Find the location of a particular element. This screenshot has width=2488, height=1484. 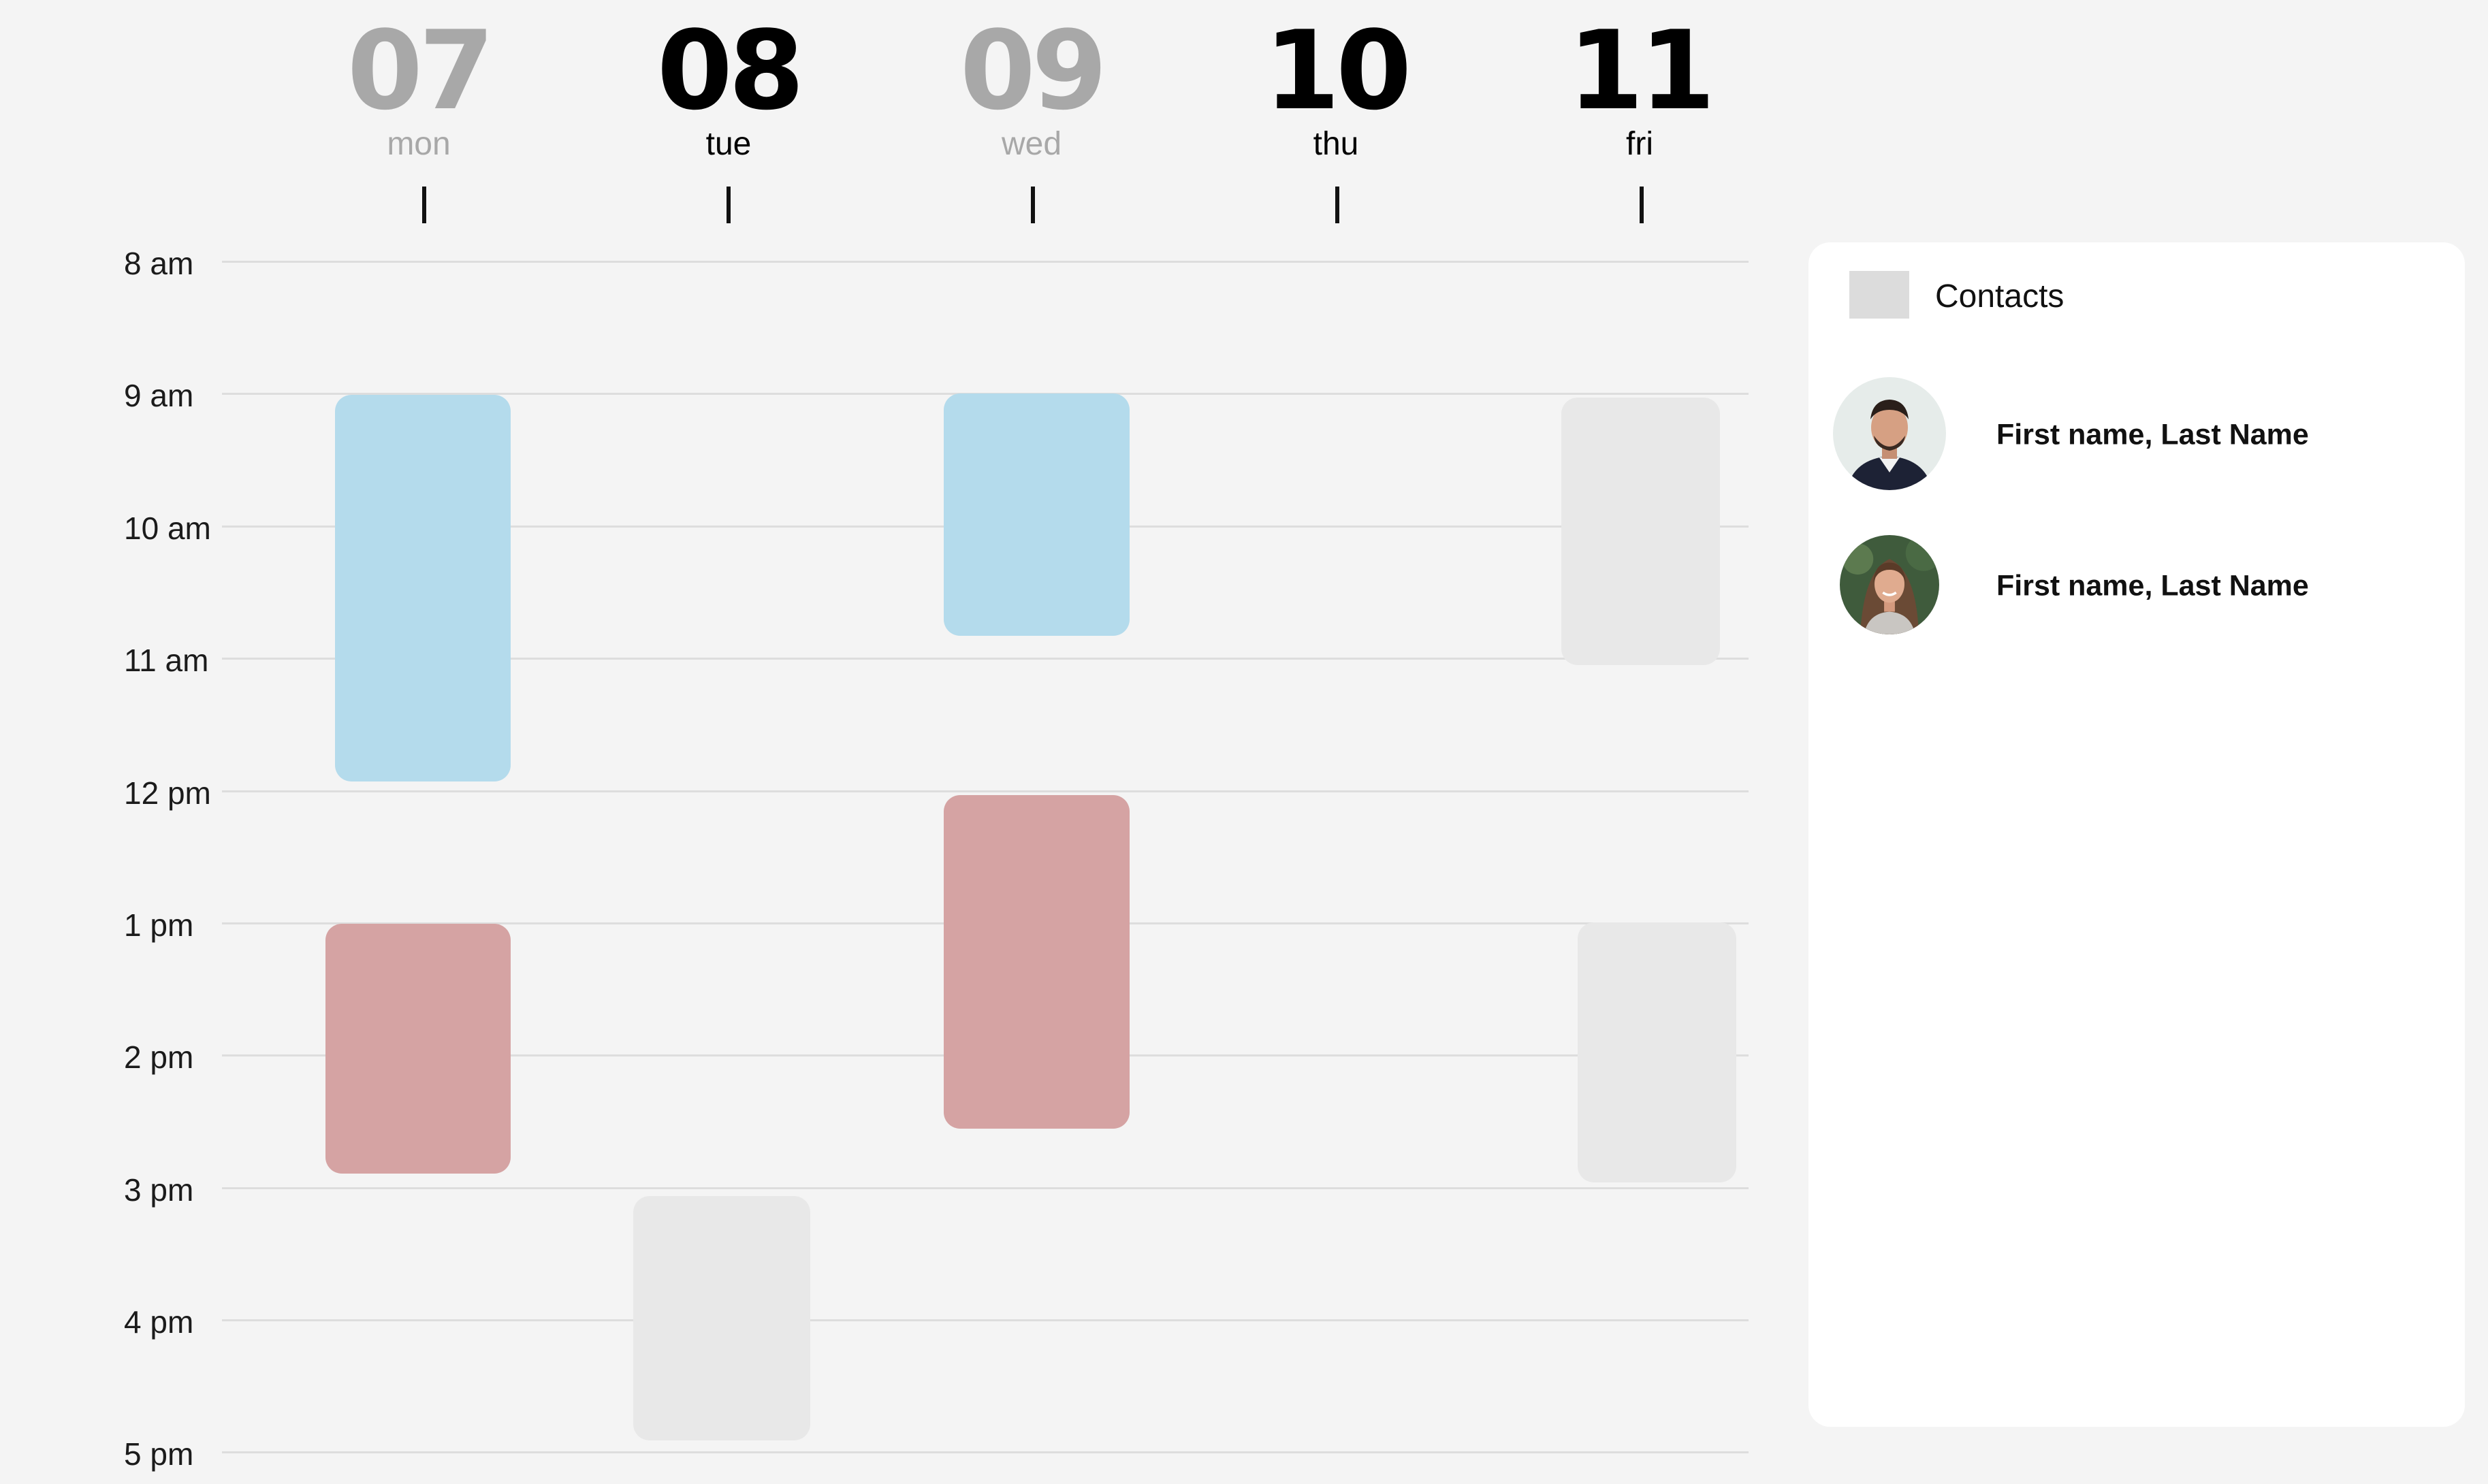

day-tick-mon is located at coordinates (424, 205).